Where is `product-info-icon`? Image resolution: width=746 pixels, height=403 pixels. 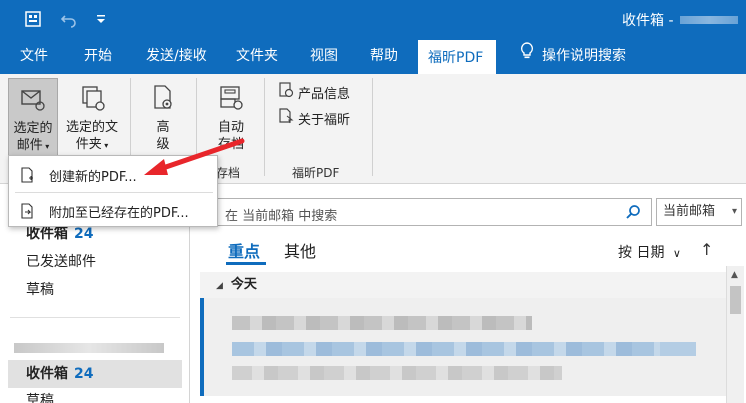
product-info-icon is located at coordinates (286, 92).